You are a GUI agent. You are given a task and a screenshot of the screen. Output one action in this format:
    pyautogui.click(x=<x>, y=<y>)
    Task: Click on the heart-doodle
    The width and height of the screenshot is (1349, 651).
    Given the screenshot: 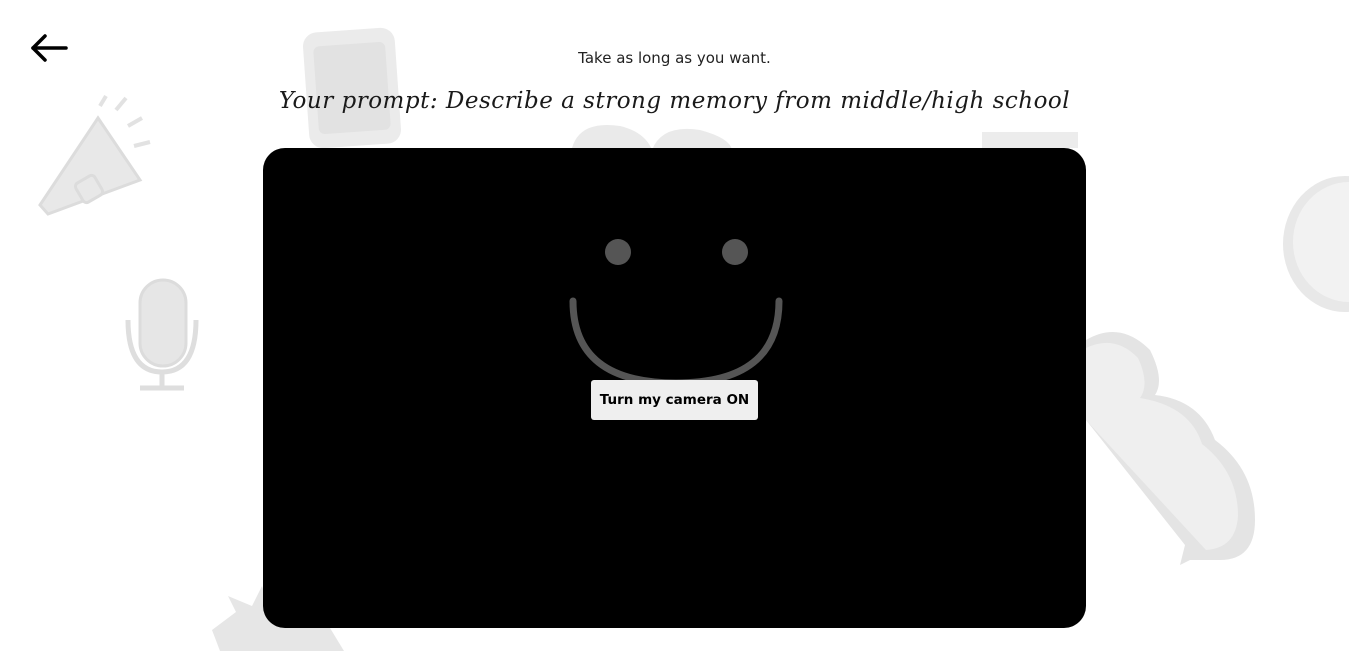 What is the action you would take?
    pyautogui.click(x=652, y=137)
    